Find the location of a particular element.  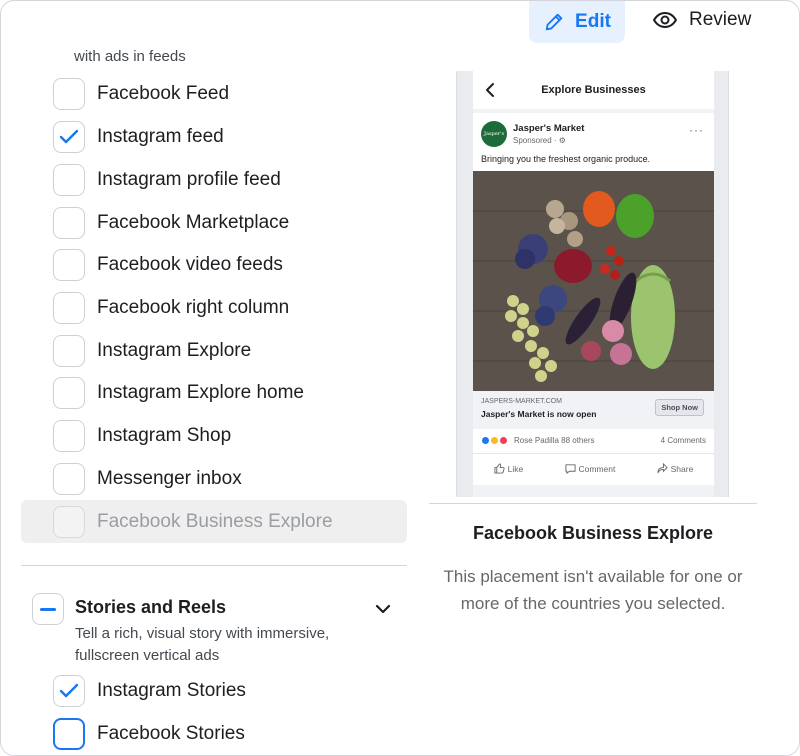

produce-image is located at coordinates (593, 281).